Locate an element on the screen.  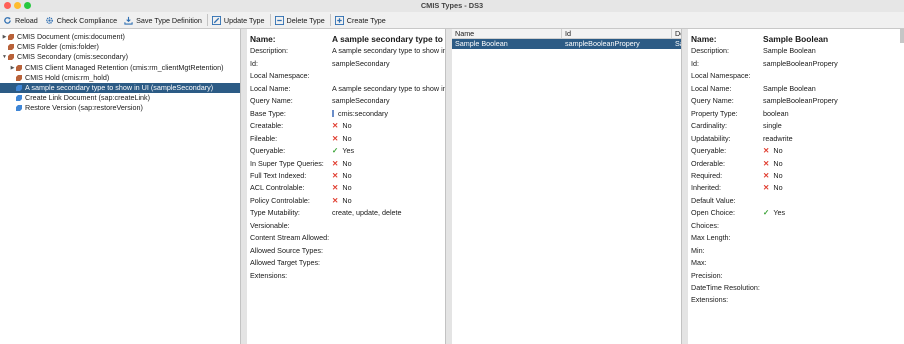
delete-type-button: Delete Type is located at coordinates (300, 20).